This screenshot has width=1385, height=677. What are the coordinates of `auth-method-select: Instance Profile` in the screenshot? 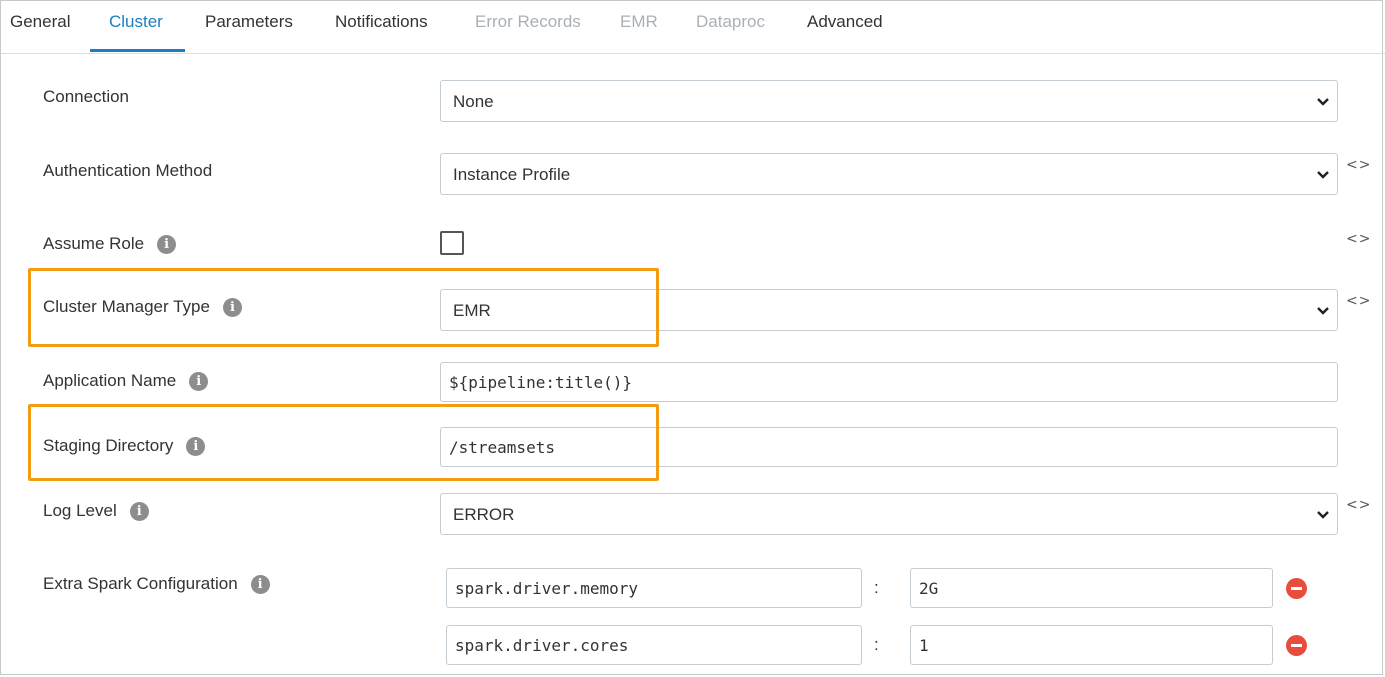 It's located at (889, 174).